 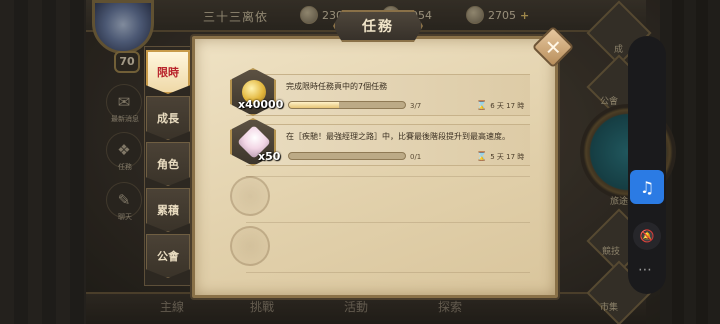 What do you see at coordinates (507, 157) in the screenshot?
I see `task-time-left: 5 天 17 時` at bounding box center [507, 157].